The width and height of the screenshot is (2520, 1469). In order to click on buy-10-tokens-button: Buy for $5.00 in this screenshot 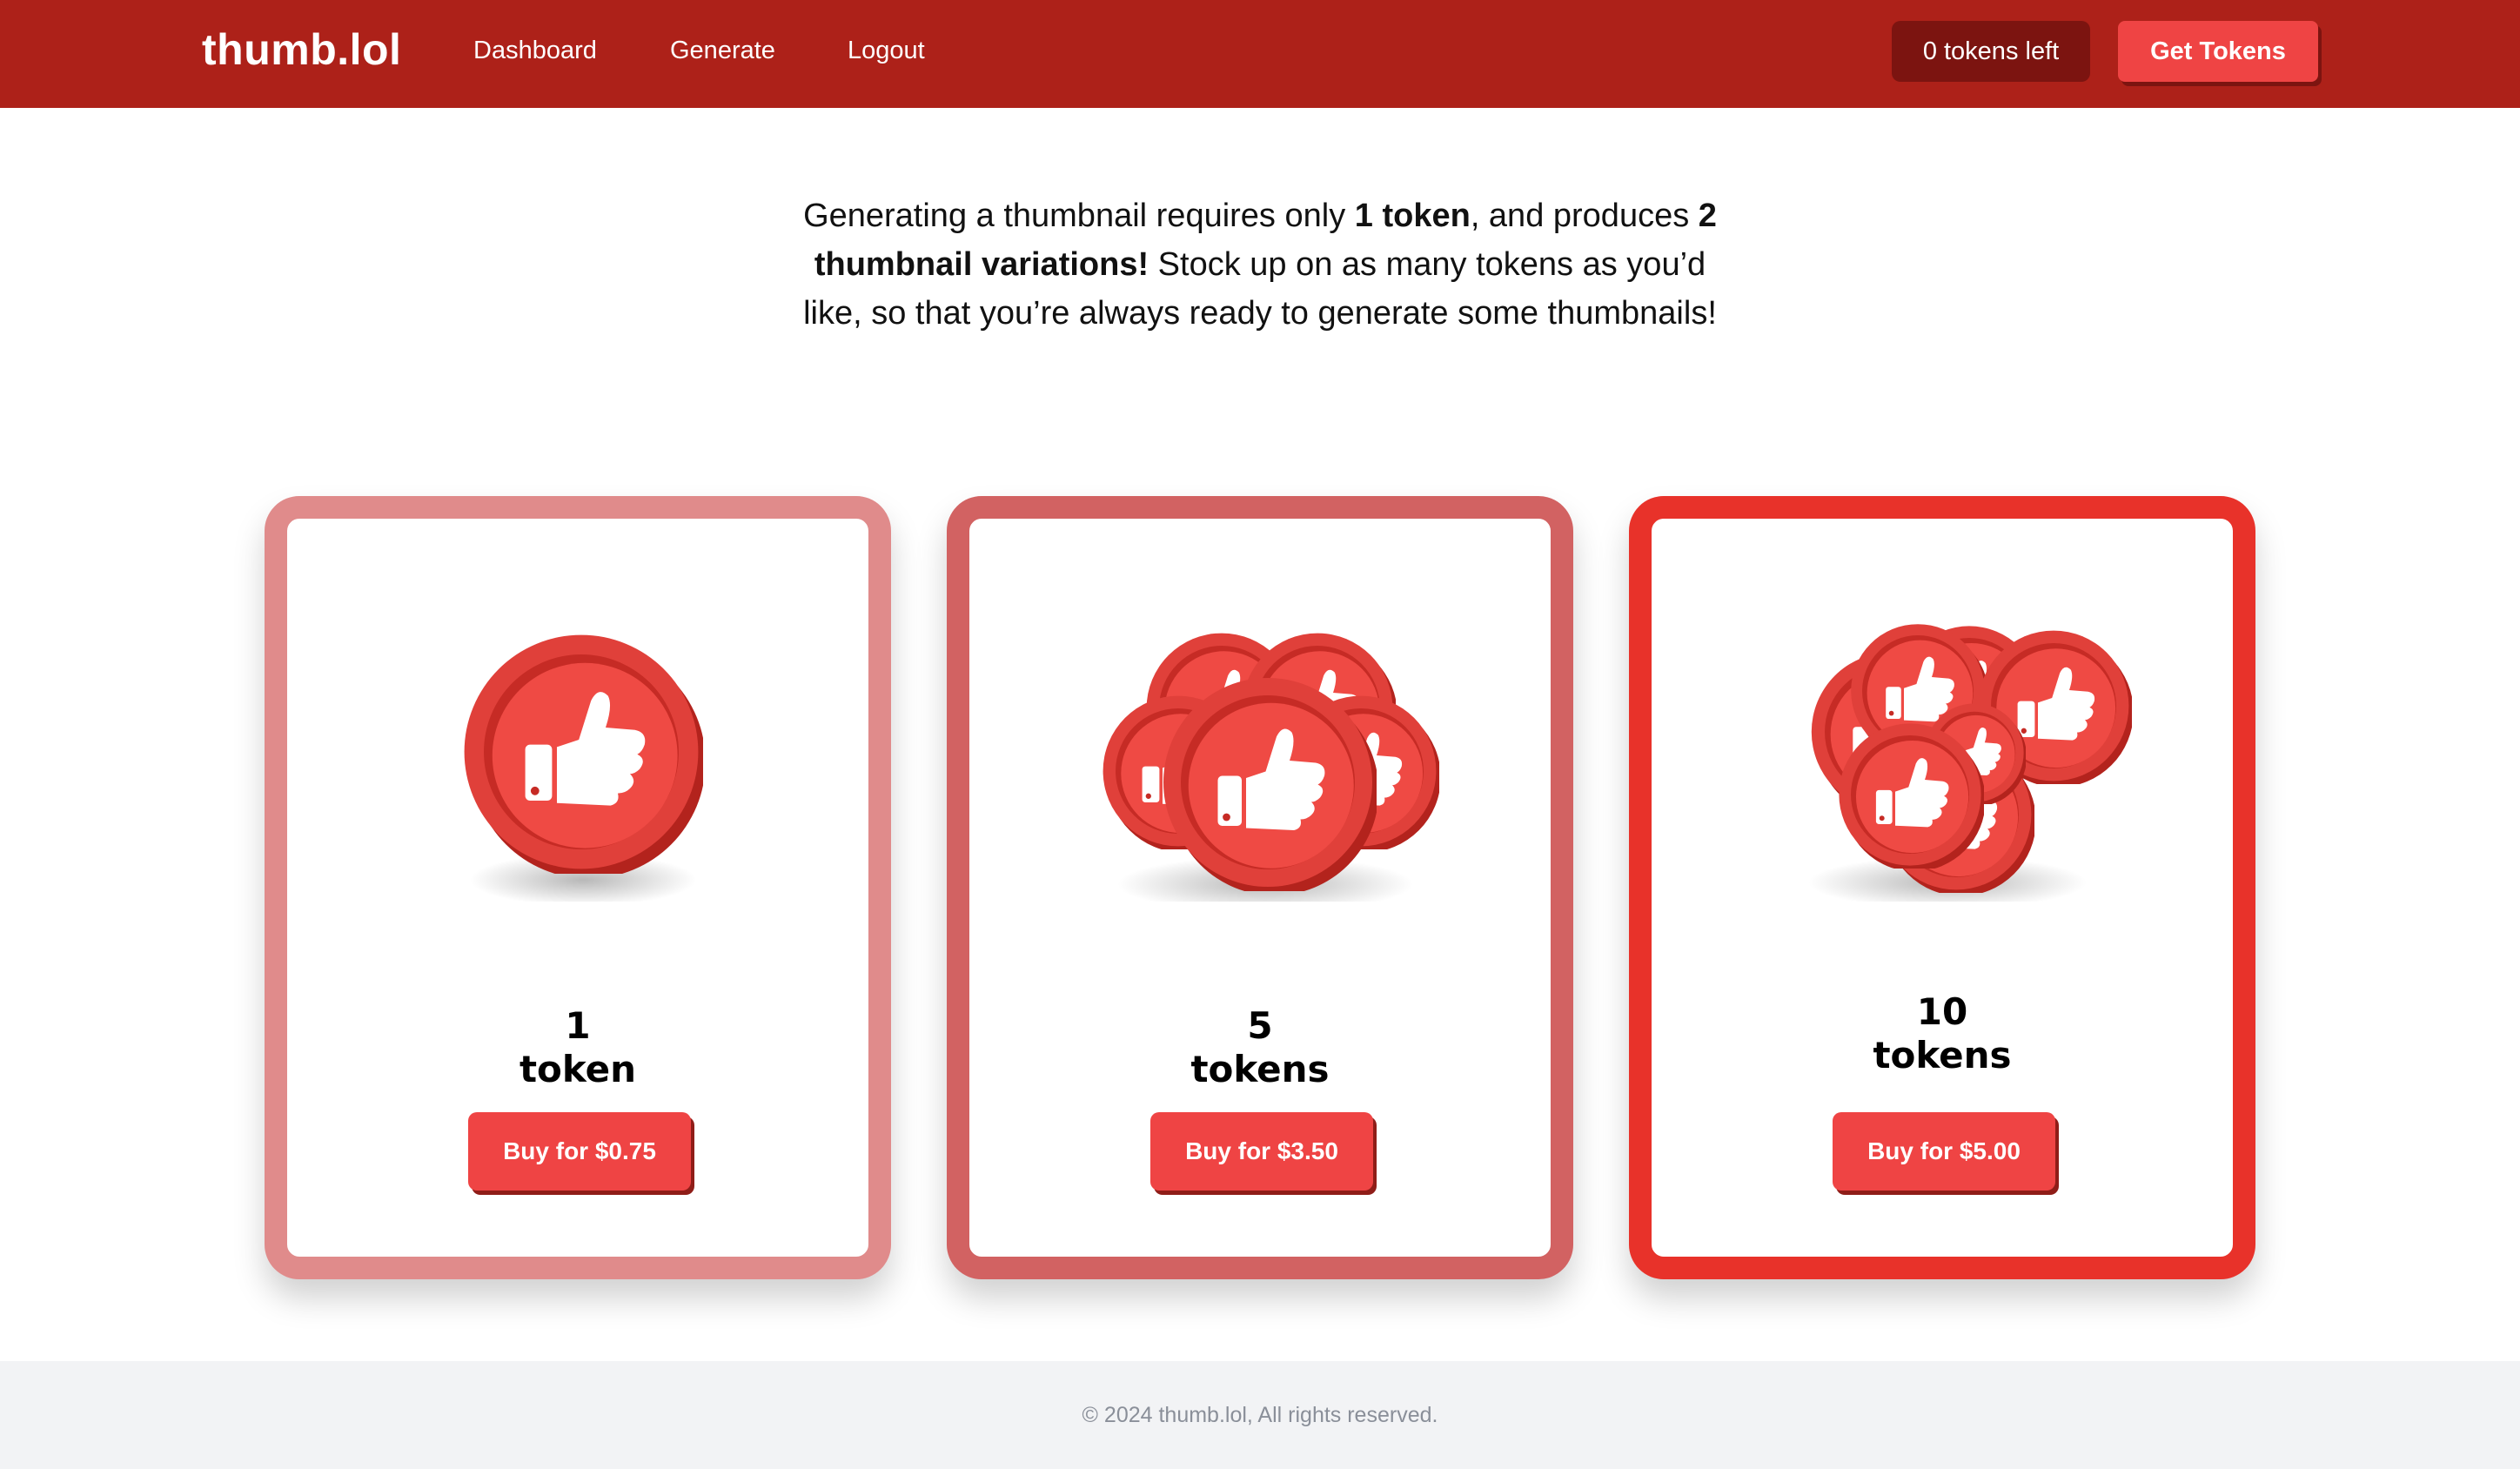, I will do `click(1944, 1151)`.